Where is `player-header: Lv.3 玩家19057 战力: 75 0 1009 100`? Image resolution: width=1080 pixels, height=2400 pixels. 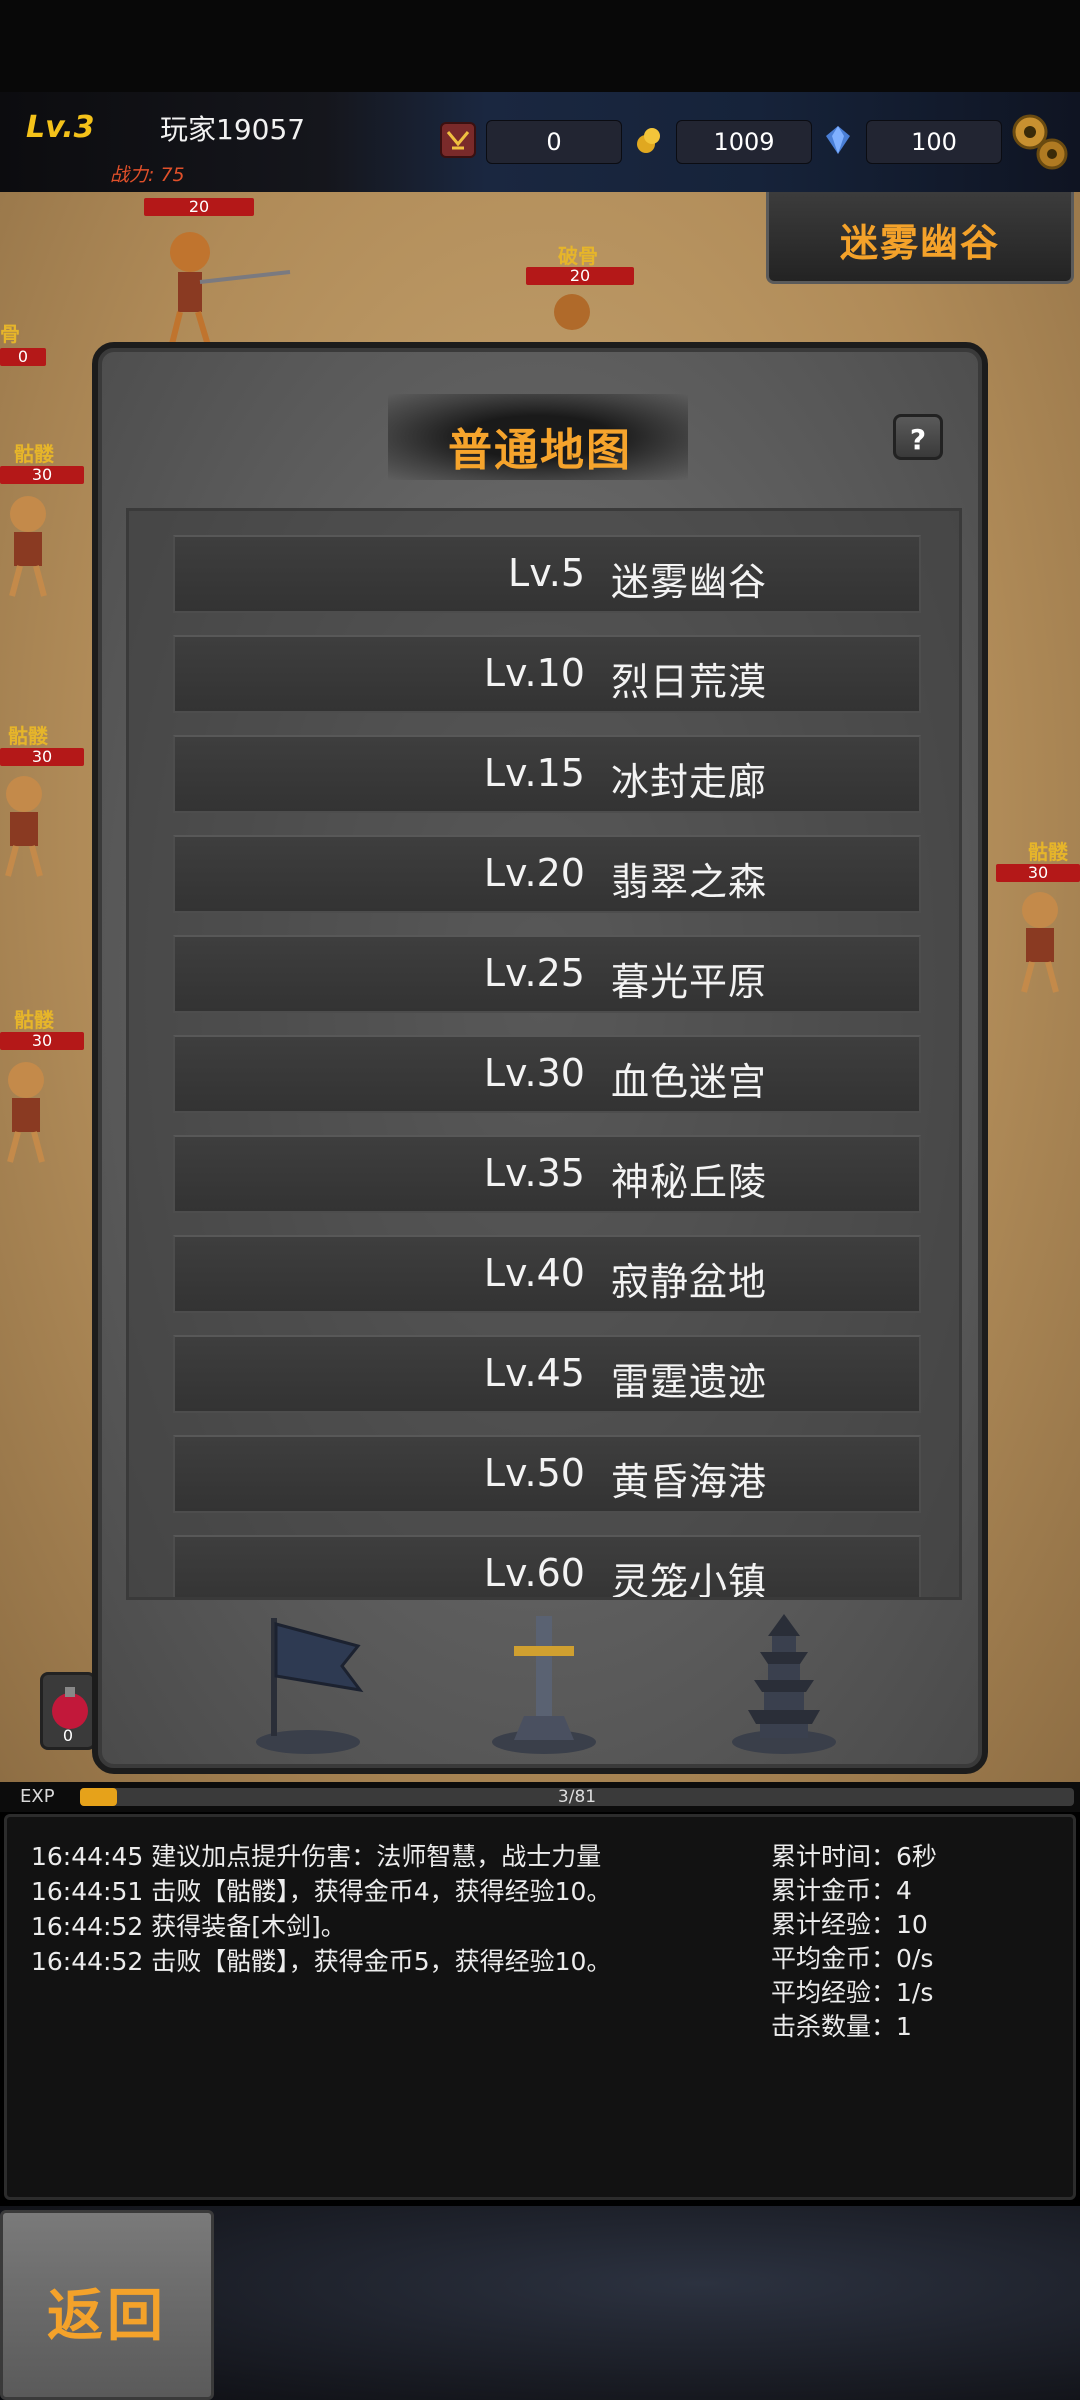 player-header: Lv.3 玩家19057 战力: 75 0 1009 100 is located at coordinates (540, 142).